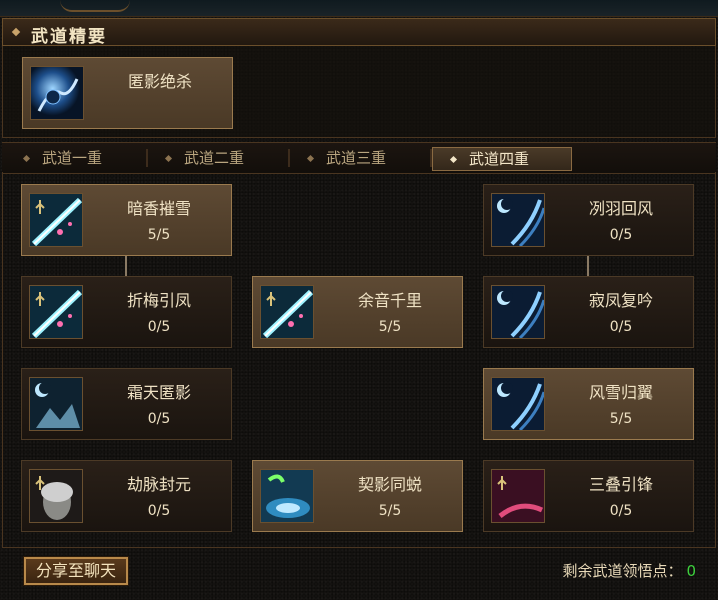 This screenshot has height=600, width=718. What do you see at coordinates (357, 496) in the screenshot?
I see `skill-card: 契影同蜕 5/5` at bounding box center [357, 496].